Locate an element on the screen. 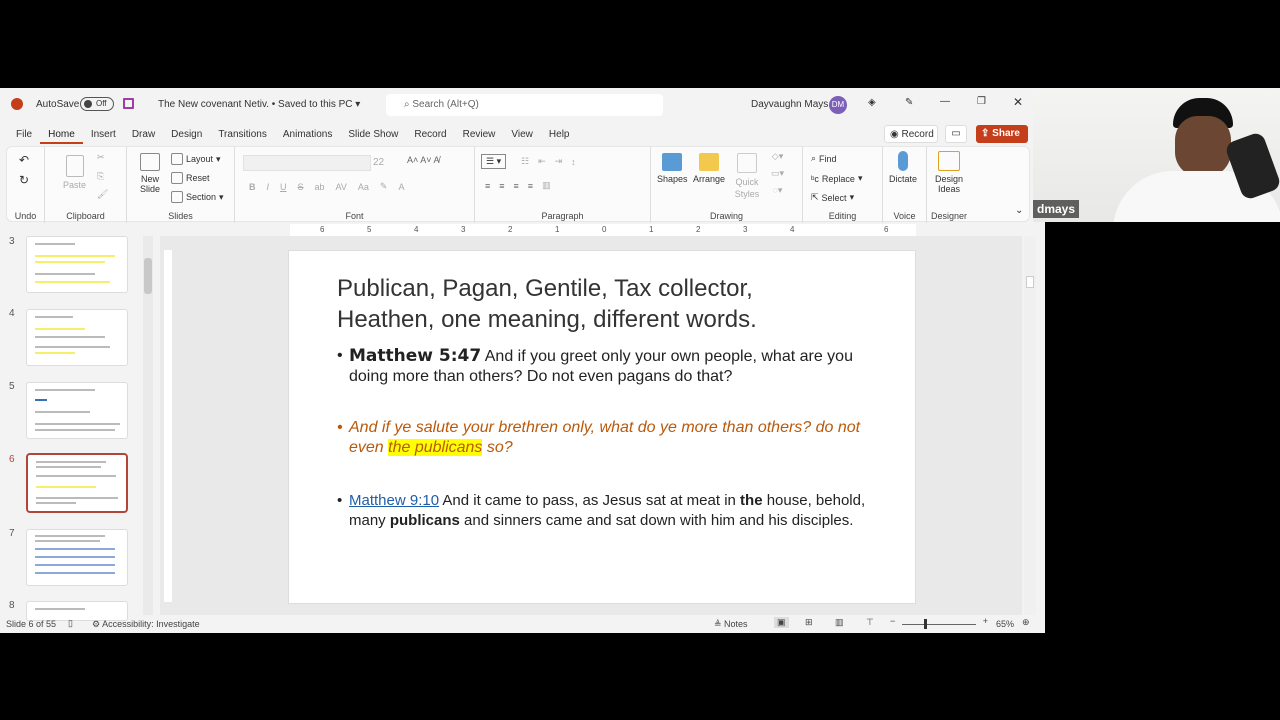  vertical-scrollbar is located at coordinates (1030, 425).